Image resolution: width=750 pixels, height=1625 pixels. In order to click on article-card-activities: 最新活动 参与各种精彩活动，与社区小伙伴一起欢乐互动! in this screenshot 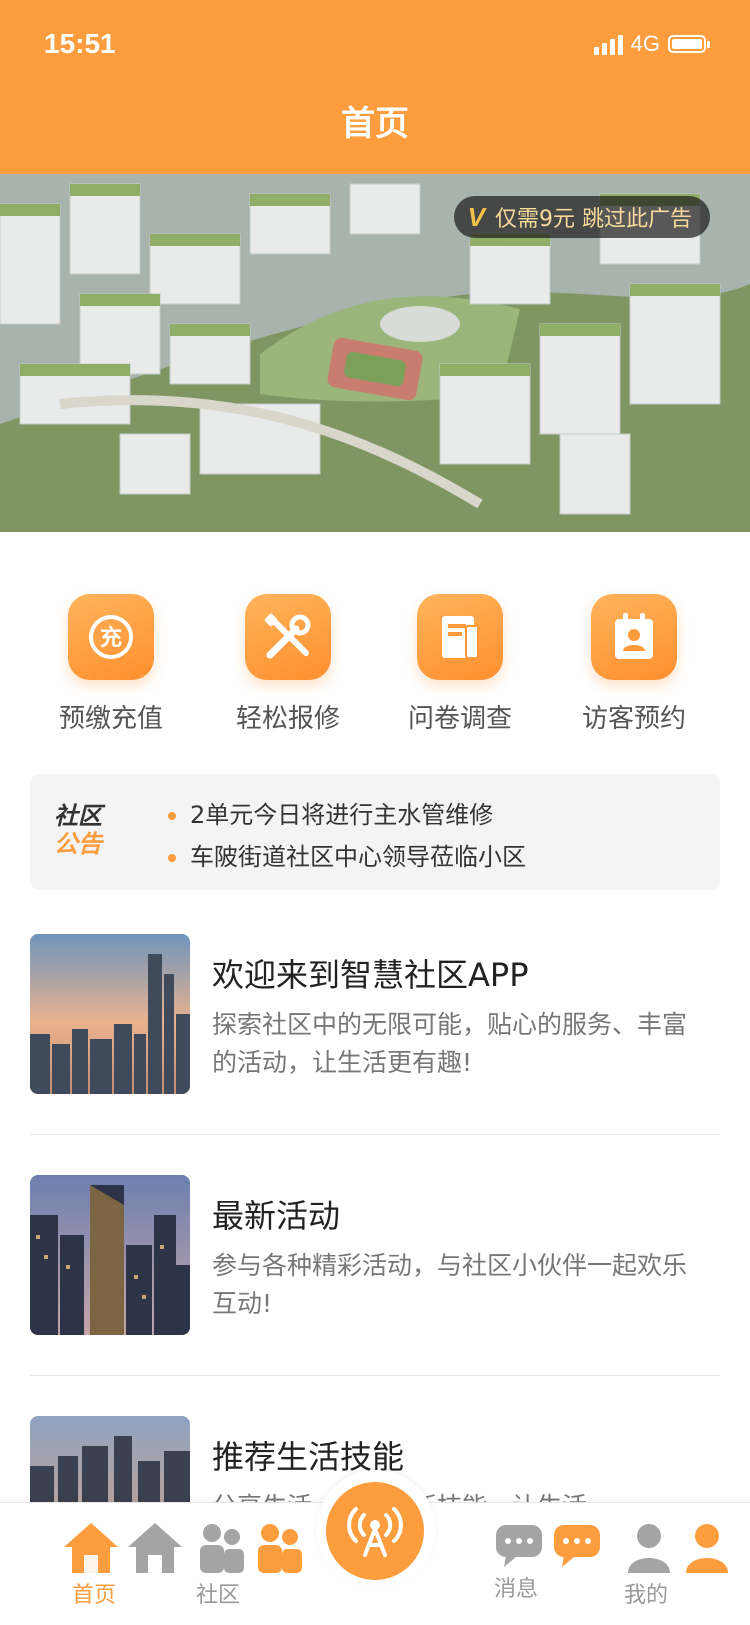, I will do `click(375, 1255)`.